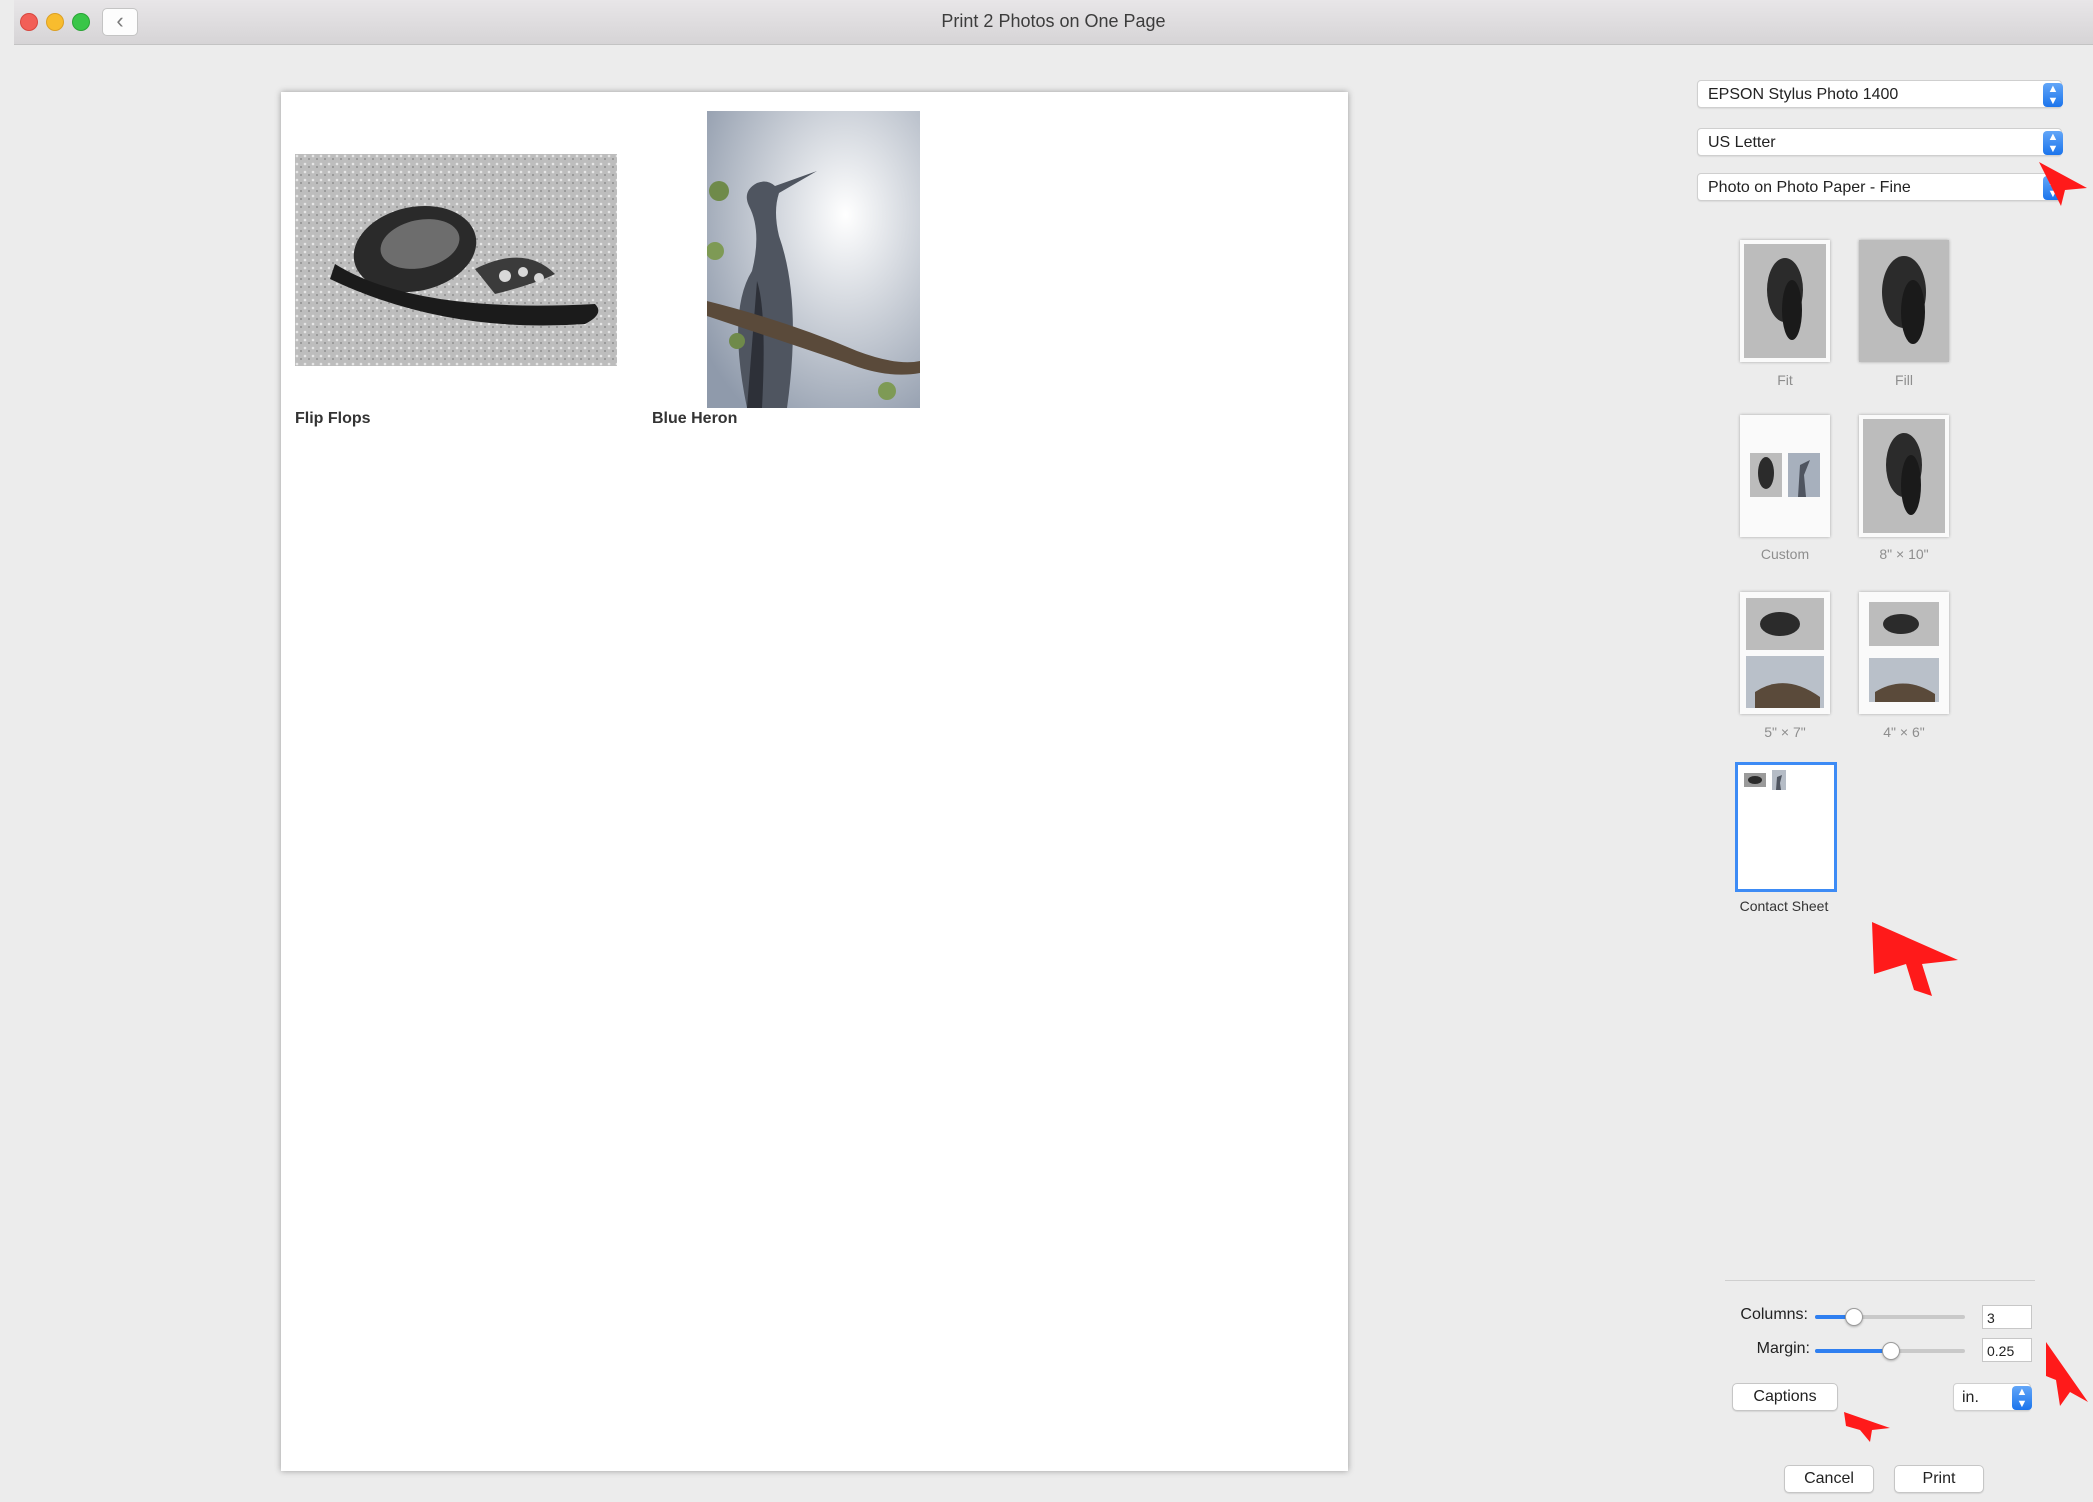 Image resolution: width=2093 pixels, height=1502 pixels. Describe the element at coordinates (1970, 1397) in the screenshot. I see `units-value: in.` at that location.